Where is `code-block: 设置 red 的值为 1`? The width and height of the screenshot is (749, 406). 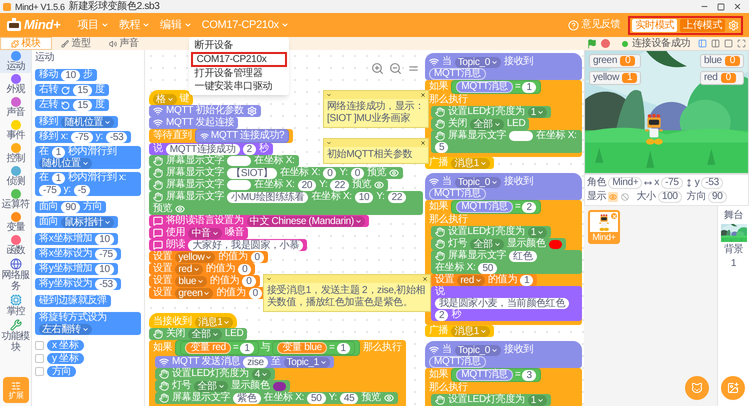 code-block: 设置 red 的值为 1 is located at coordinates (484, 280).